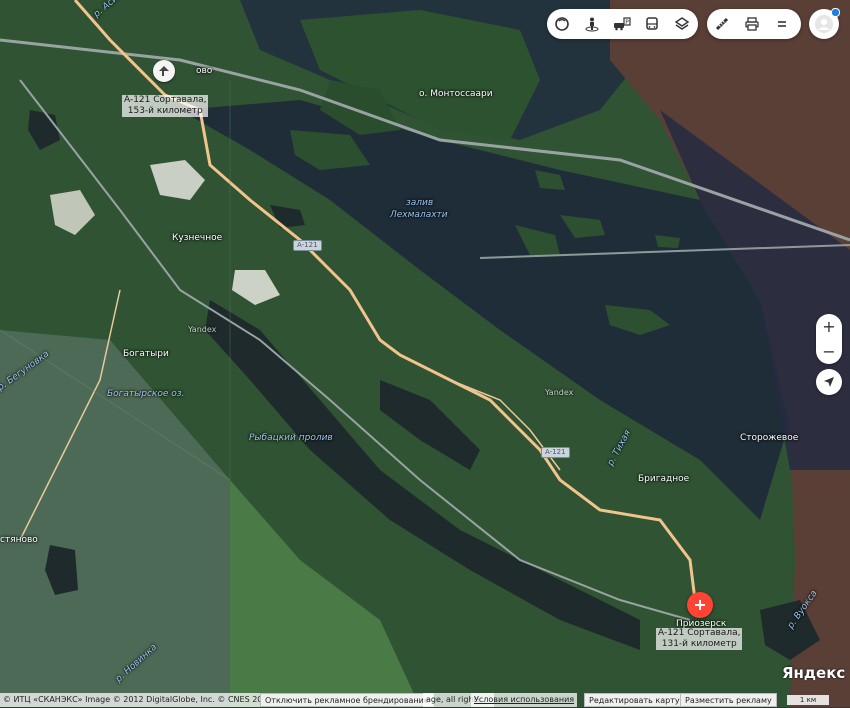  I want to click on placemark-153-icon, so click(164, 71).